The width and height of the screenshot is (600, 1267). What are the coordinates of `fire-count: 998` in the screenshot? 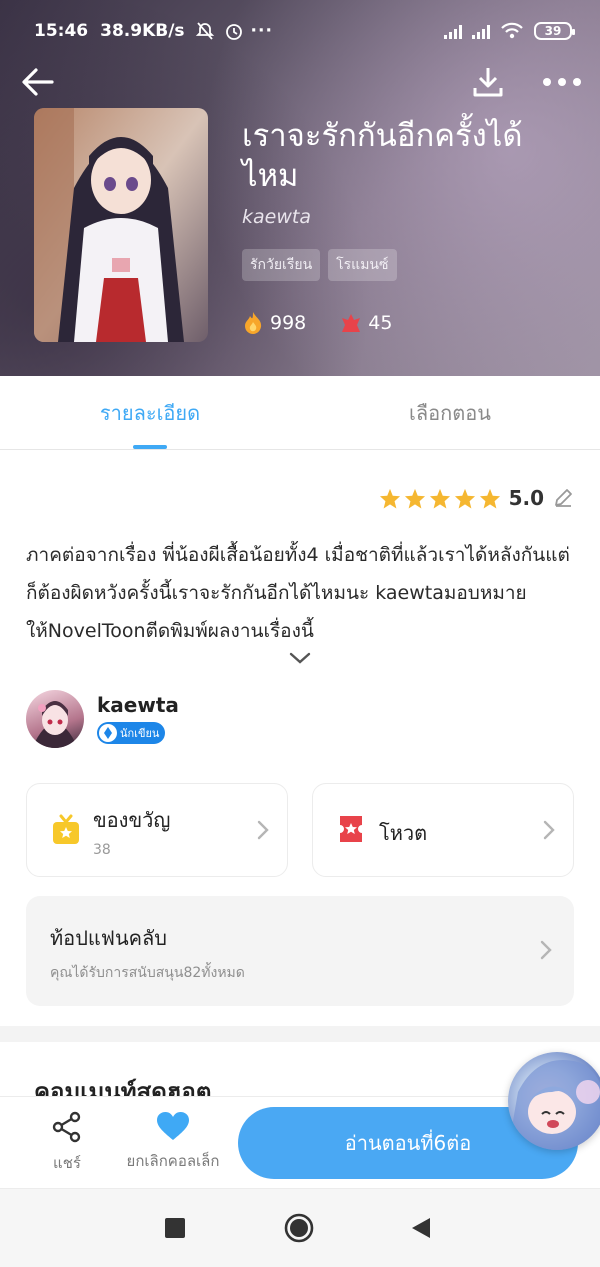 It's located at (288, 323).